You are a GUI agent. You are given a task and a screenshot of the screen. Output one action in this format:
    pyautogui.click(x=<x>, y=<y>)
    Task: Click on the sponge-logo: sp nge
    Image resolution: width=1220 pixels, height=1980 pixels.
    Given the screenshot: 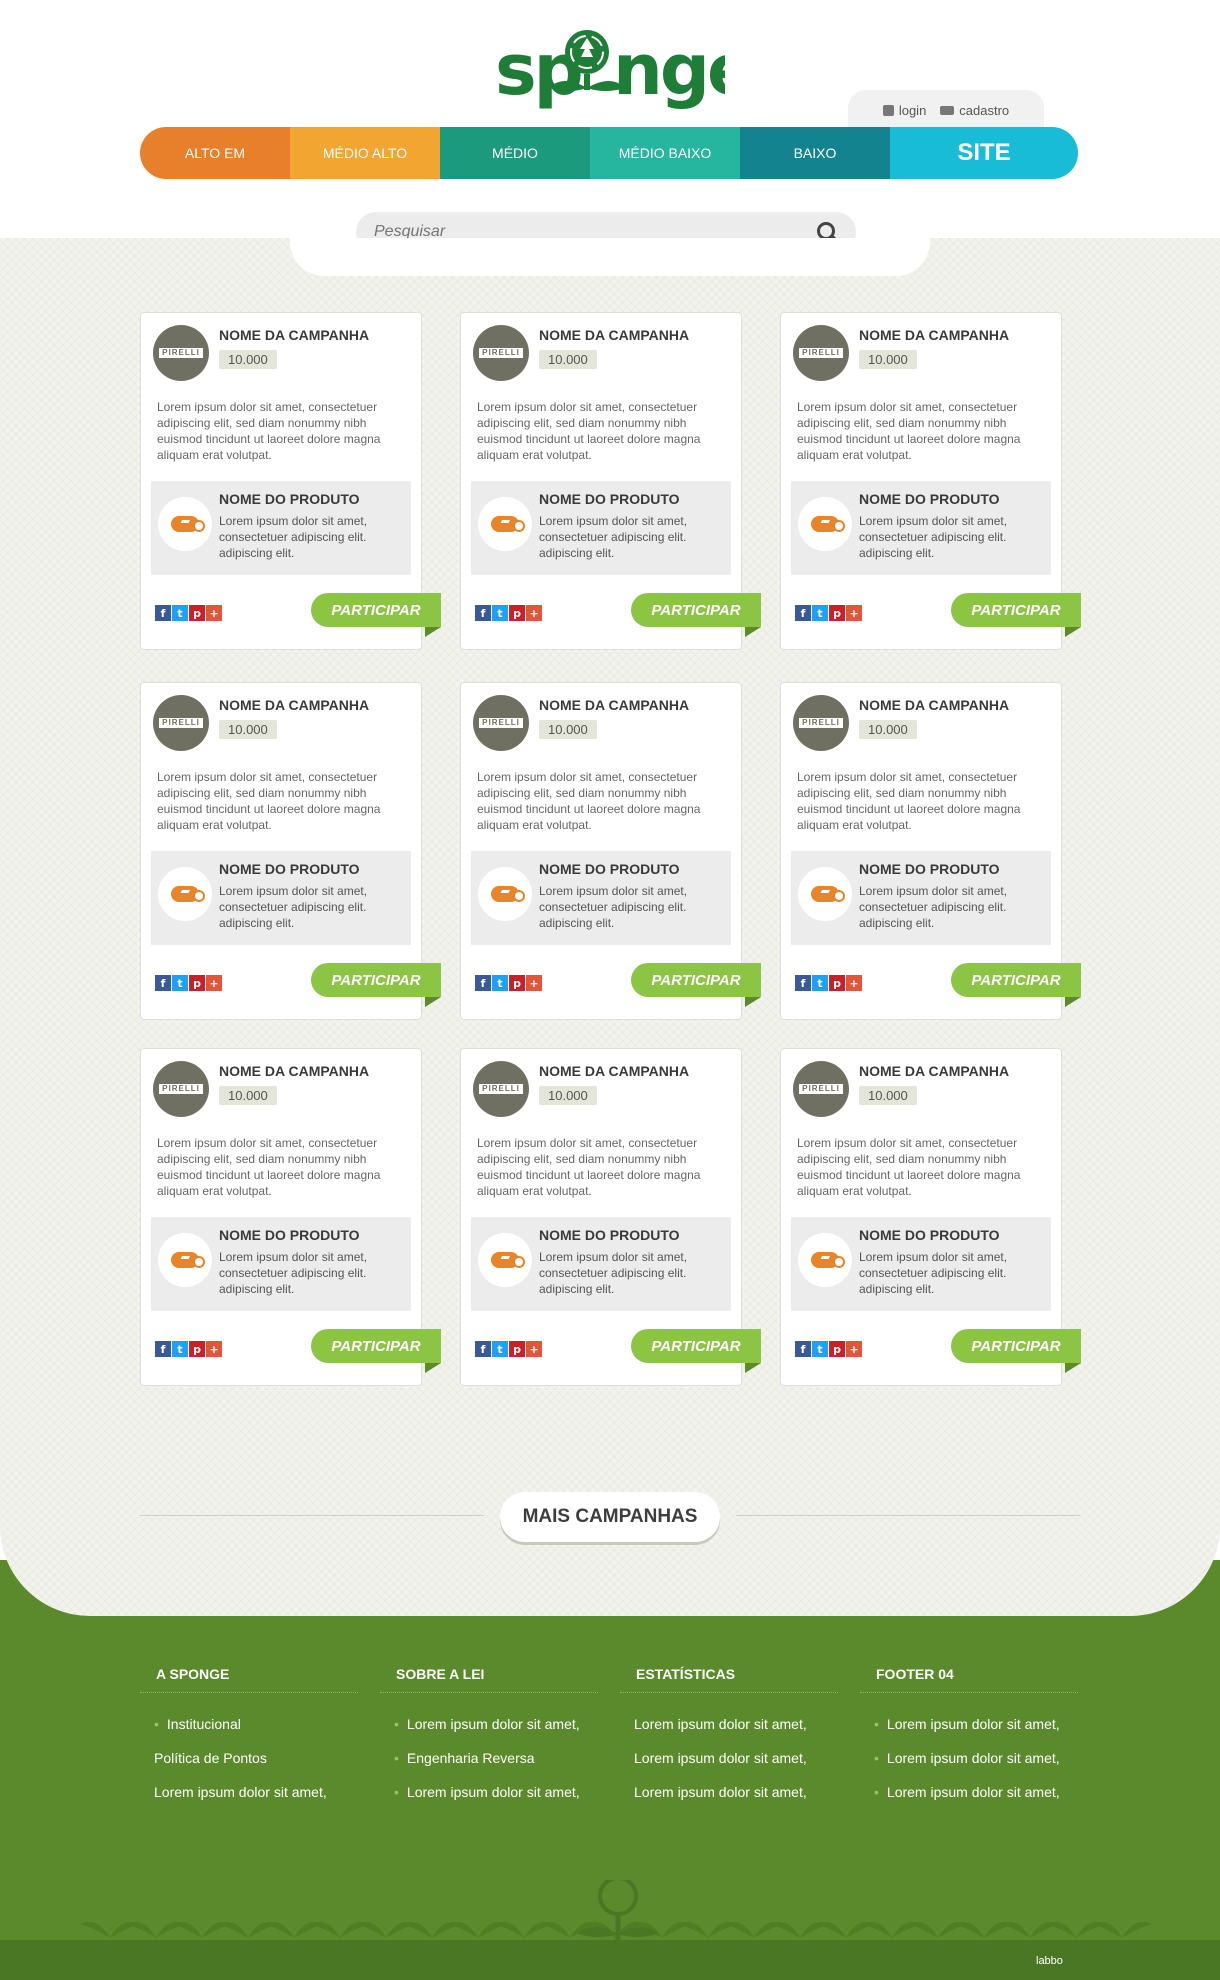 What is the action you would take?
    pyautogui.click(x=625, y=67)
    